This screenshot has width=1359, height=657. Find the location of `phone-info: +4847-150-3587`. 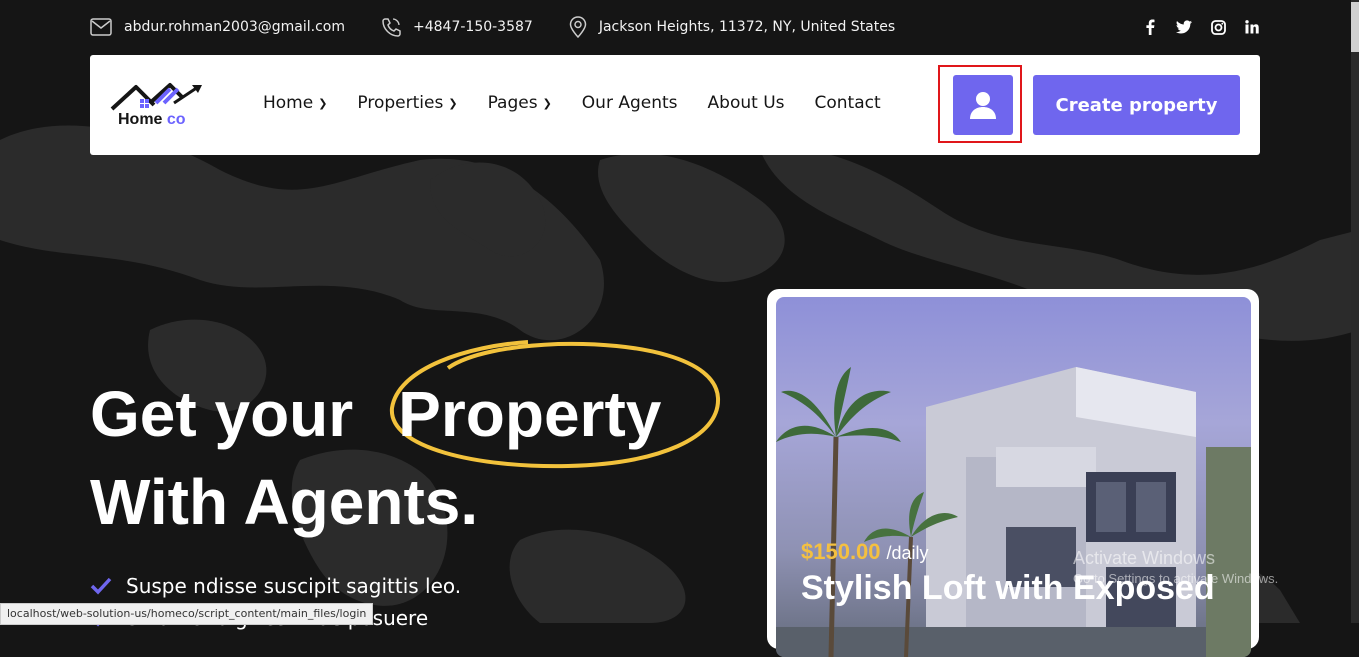

phone-info: +4847-150-3587 is located at coordinates (457, 27).